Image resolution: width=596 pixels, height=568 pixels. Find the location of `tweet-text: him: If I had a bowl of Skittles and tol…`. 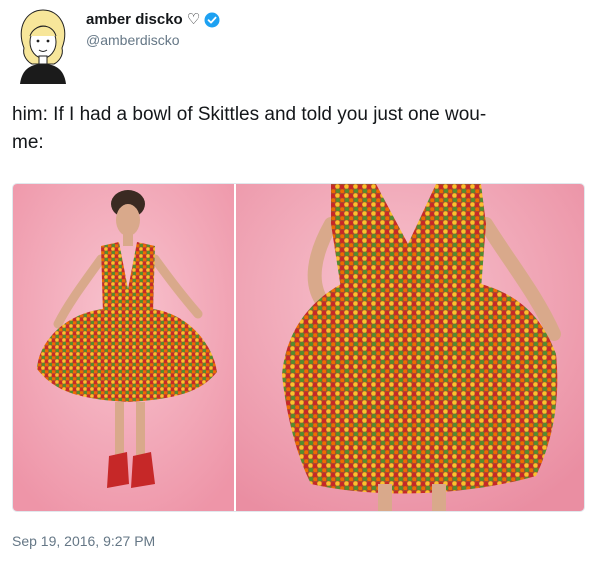

tweet-text: him: If I had a bowl of Skittles and tol… is located at coordinates (249, 128).